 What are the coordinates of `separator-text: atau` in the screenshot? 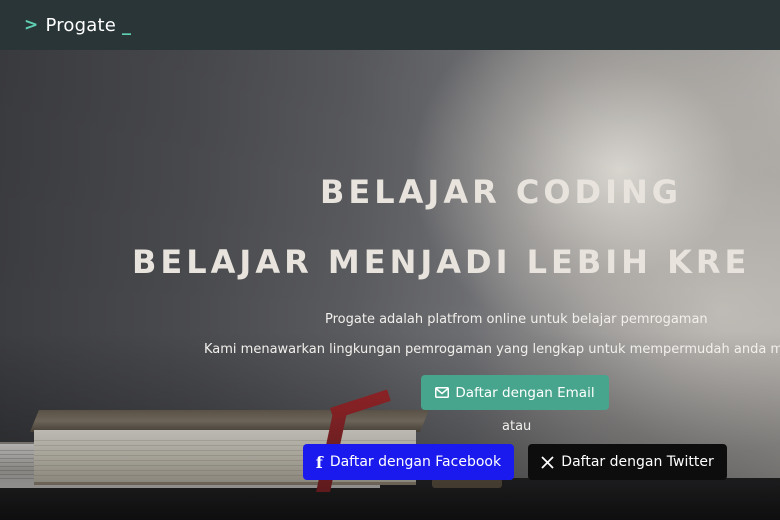 It's located at (517, 426).